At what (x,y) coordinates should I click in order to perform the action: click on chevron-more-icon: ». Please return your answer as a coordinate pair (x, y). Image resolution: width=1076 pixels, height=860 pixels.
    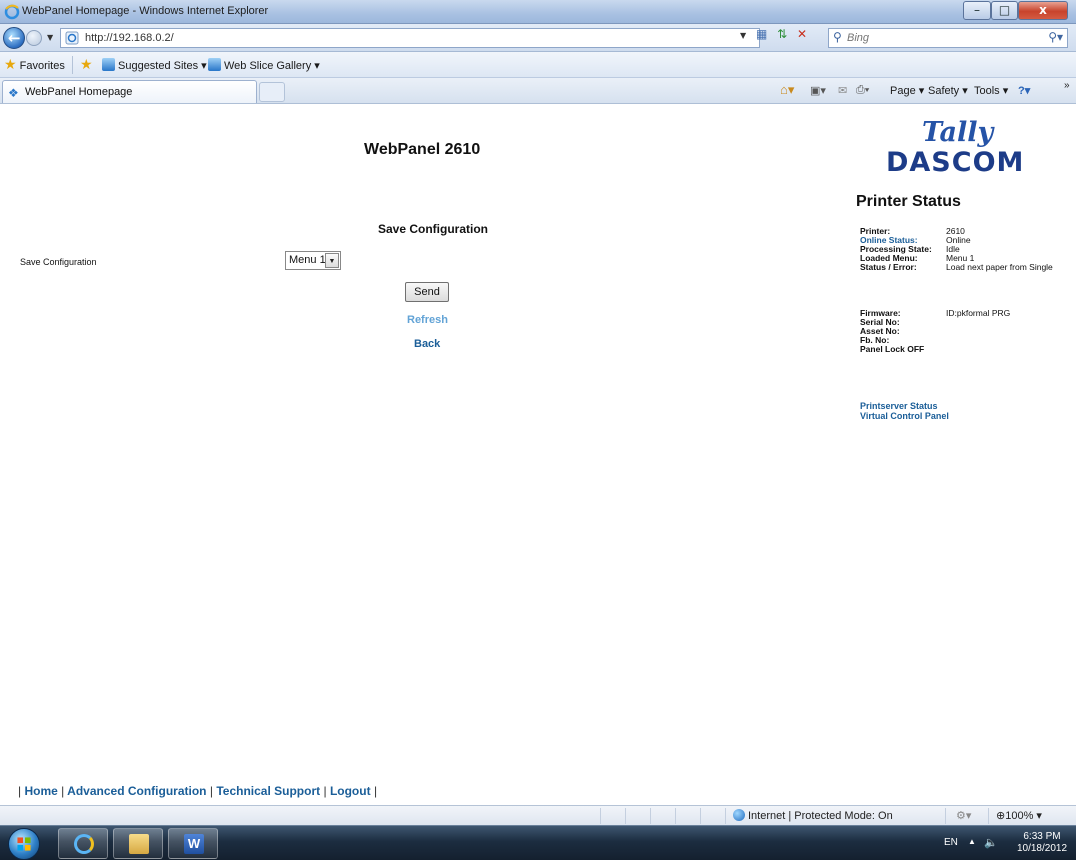
    Looking at the image, I should click on (1067, 85).